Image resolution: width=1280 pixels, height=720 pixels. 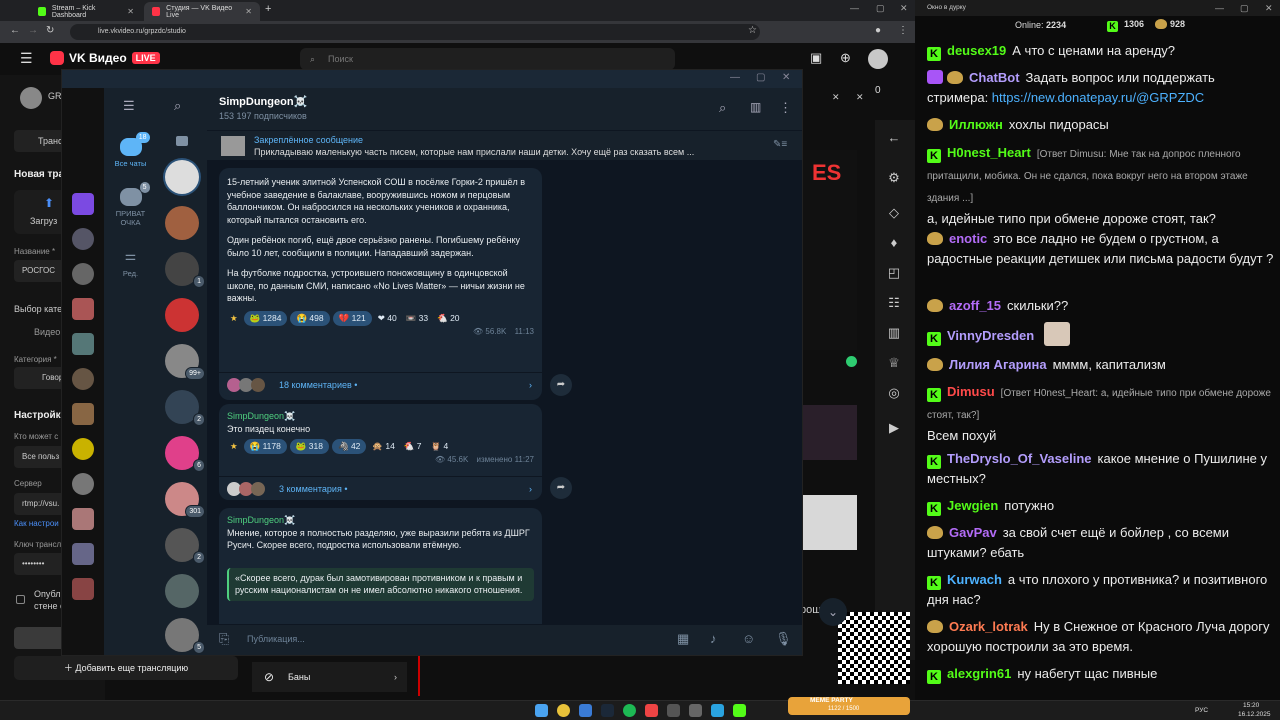 I want to click on diamond-icon: ◇, so click(x=894, y=214).